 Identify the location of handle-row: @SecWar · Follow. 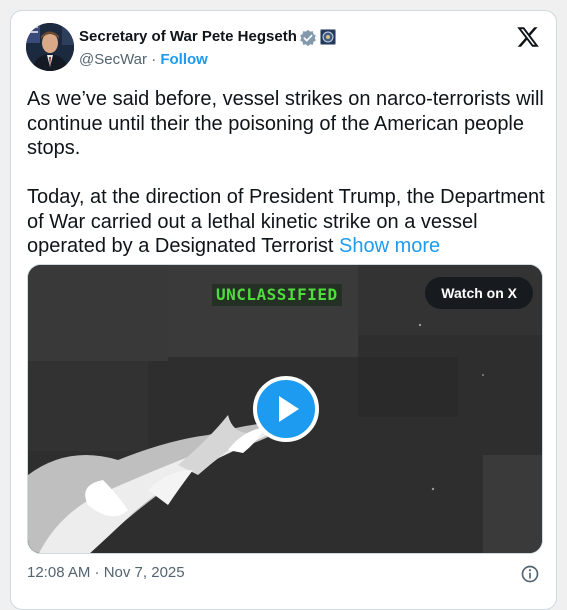
(143, 59).